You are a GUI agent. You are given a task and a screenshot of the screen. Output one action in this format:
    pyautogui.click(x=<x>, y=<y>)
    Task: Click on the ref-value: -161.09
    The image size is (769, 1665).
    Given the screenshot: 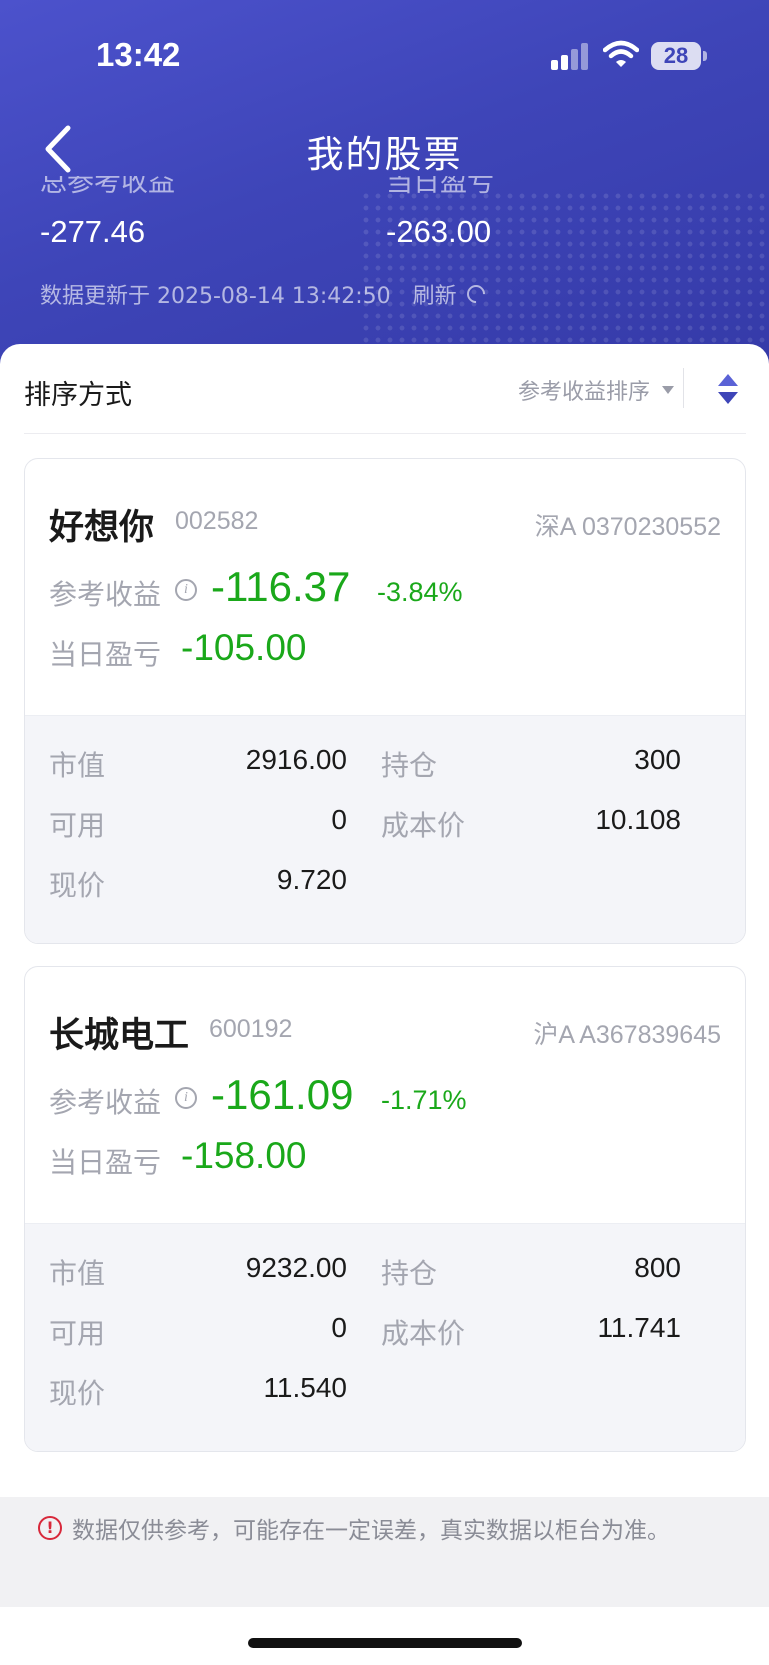 What is the action you would take?
    pyautogui.click(x=282, y=1094)
    